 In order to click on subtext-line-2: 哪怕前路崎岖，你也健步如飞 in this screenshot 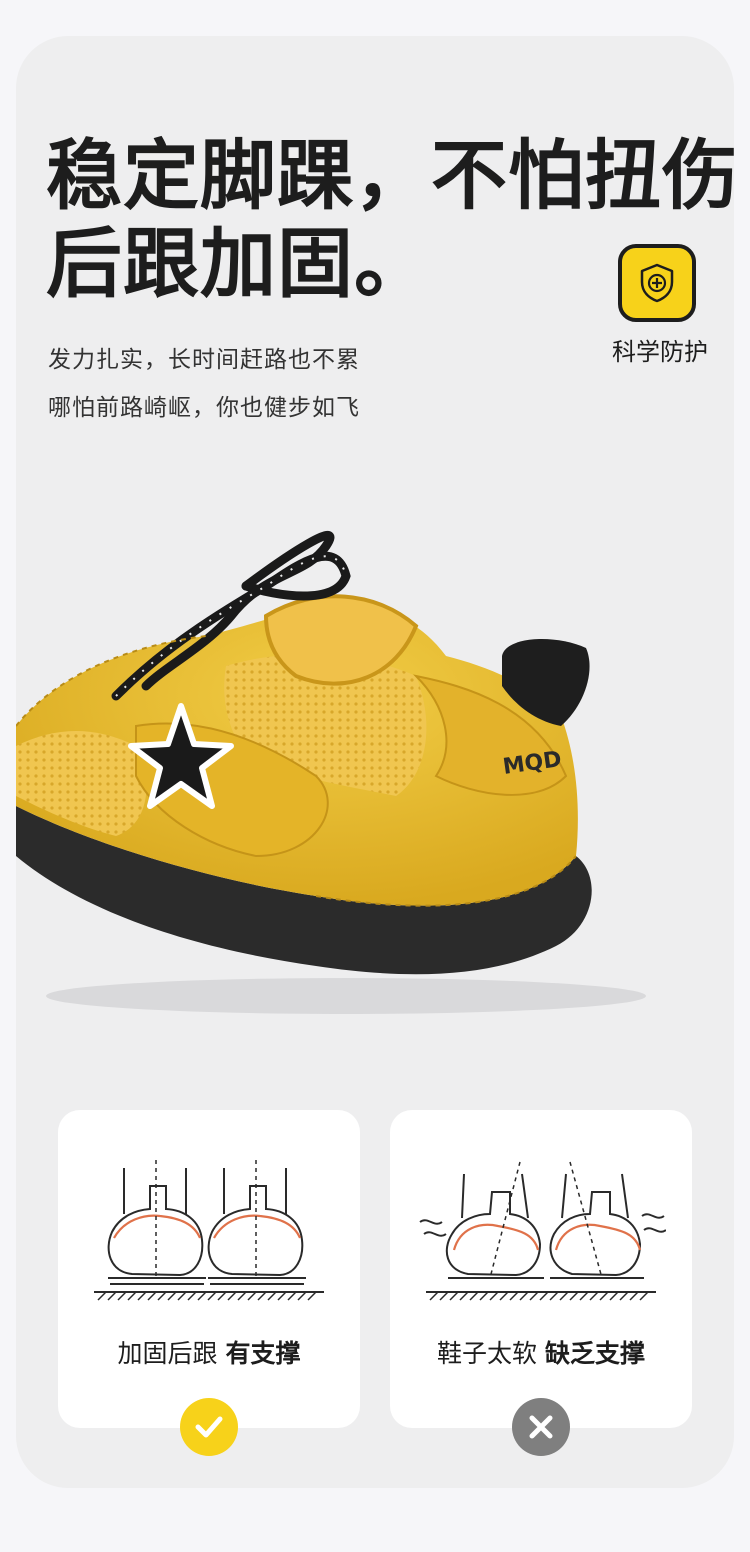, I will do `click(204, 408)`.